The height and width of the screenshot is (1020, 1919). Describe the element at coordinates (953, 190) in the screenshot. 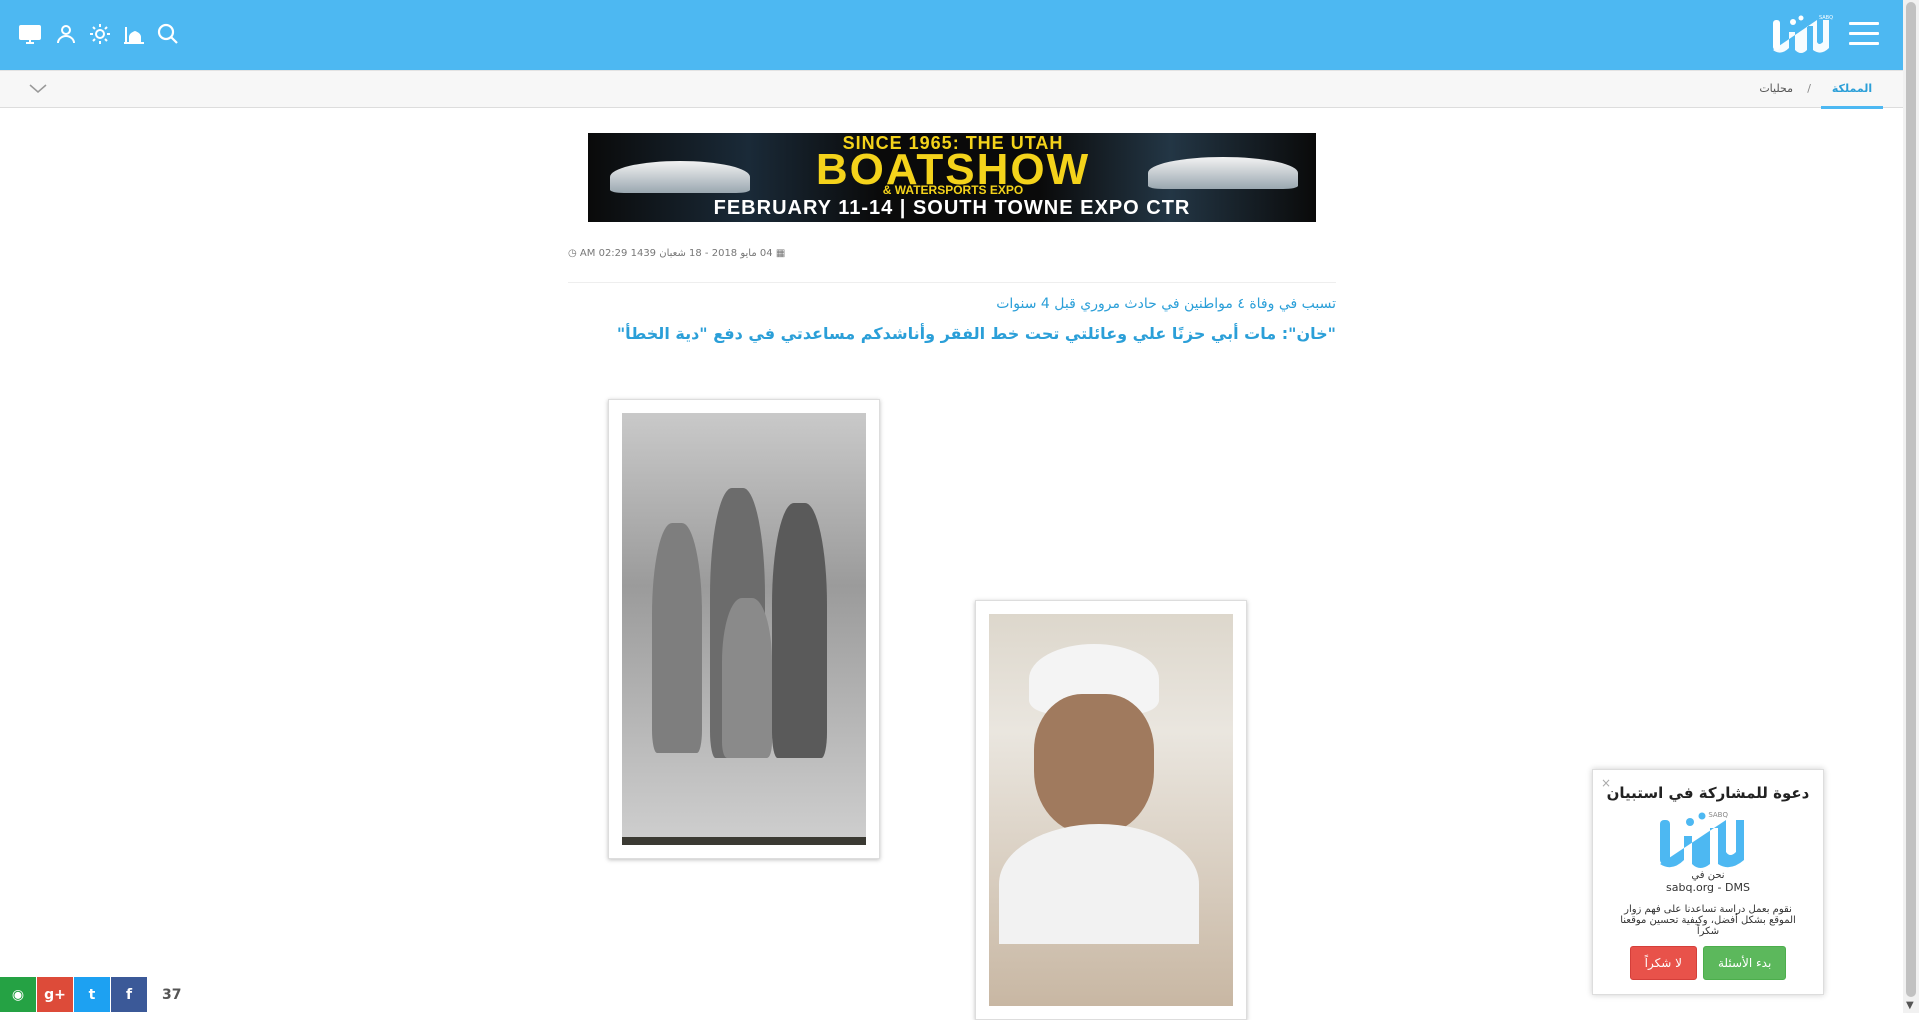

I see `banner-line-3: & WATERSPORTS EXPO` at that location.